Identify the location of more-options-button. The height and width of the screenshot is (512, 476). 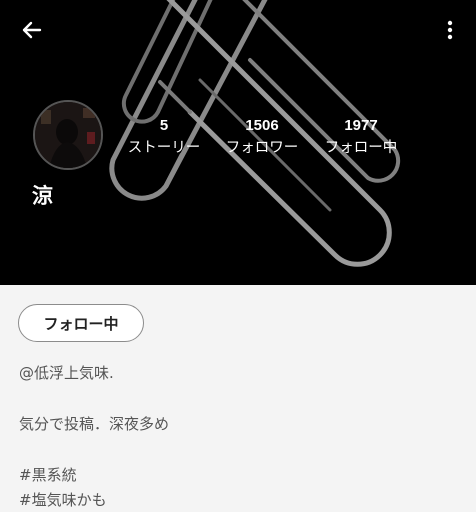
(450, 30).